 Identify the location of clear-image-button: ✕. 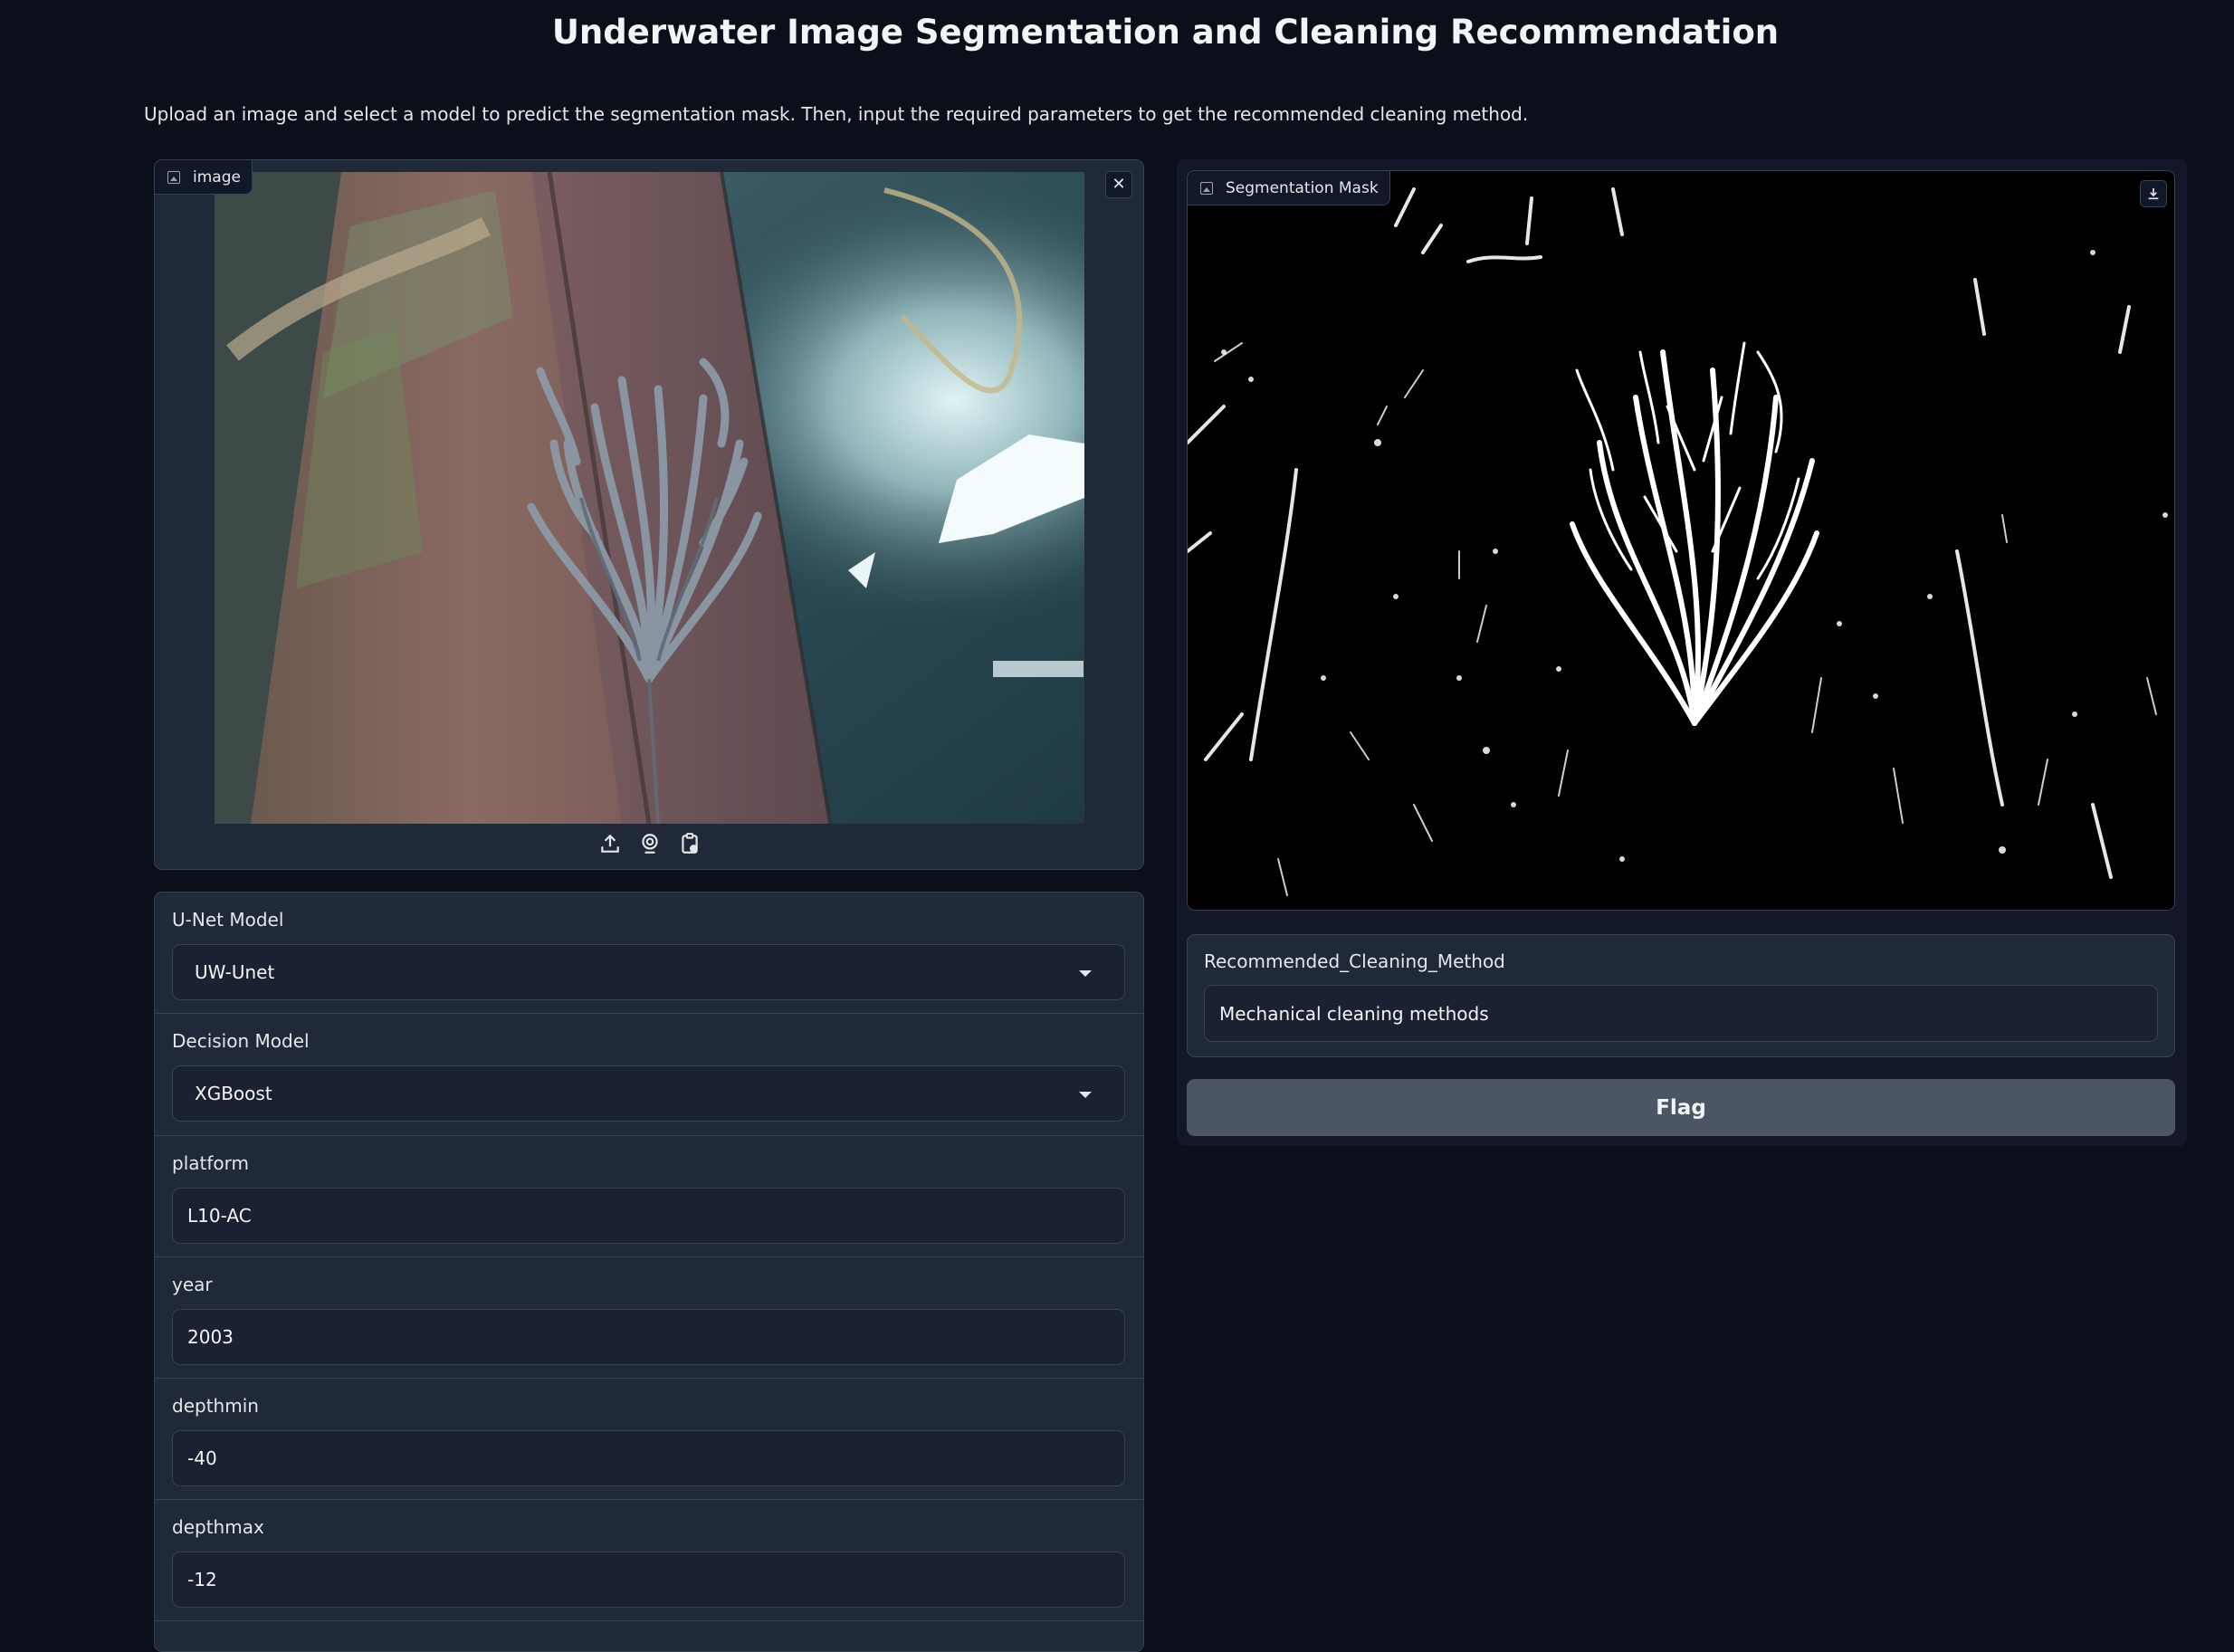
(1118, 184).